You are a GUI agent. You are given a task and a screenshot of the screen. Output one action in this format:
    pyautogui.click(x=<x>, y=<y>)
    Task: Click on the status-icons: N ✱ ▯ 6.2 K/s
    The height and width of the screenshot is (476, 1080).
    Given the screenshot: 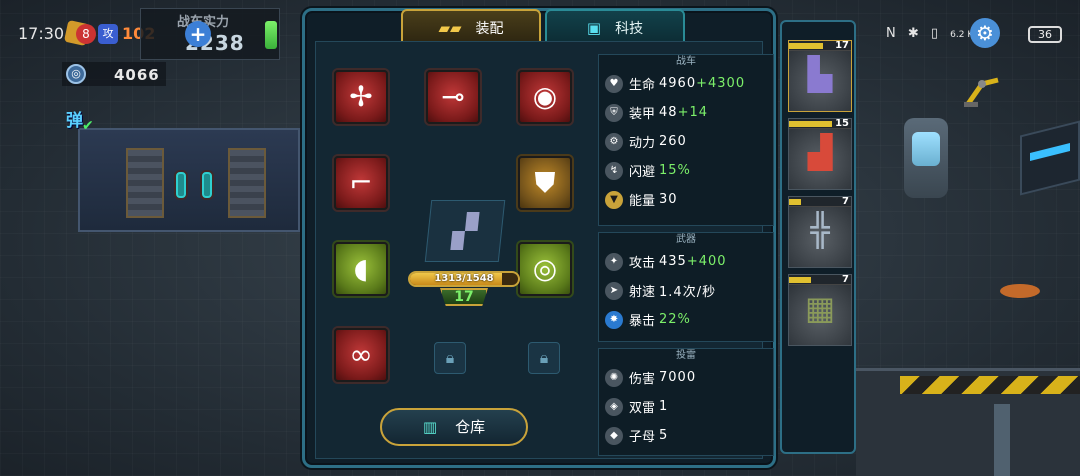 What is the action you would take?
    pyautogui.click(x=933, y=33)
    